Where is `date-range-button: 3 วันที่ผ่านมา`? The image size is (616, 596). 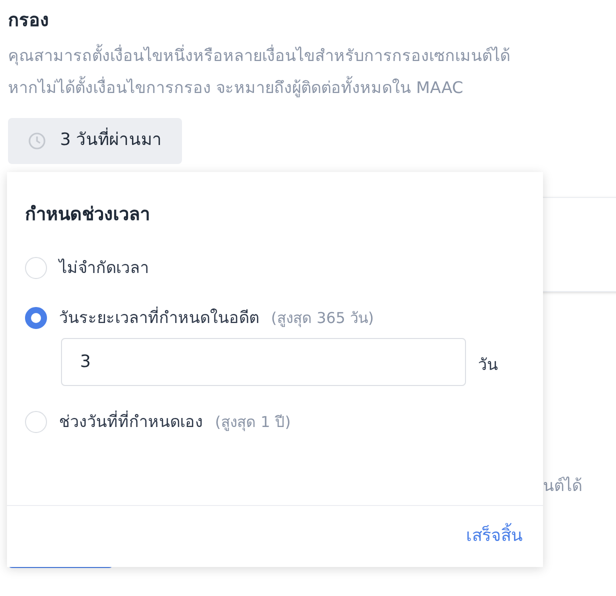 date-range-button: 3 วันที่ผ่านมา is located at coordinates (95, 141).